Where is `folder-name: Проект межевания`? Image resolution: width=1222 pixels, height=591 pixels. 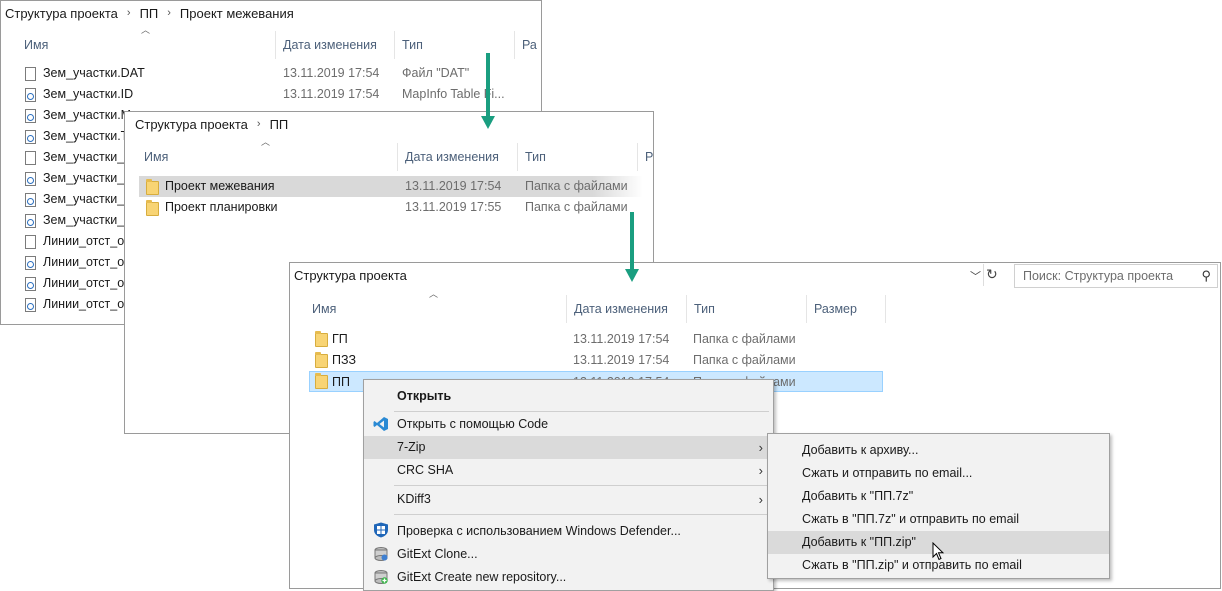
folder-name: Проект межевания is located at coordinates (220, 186).